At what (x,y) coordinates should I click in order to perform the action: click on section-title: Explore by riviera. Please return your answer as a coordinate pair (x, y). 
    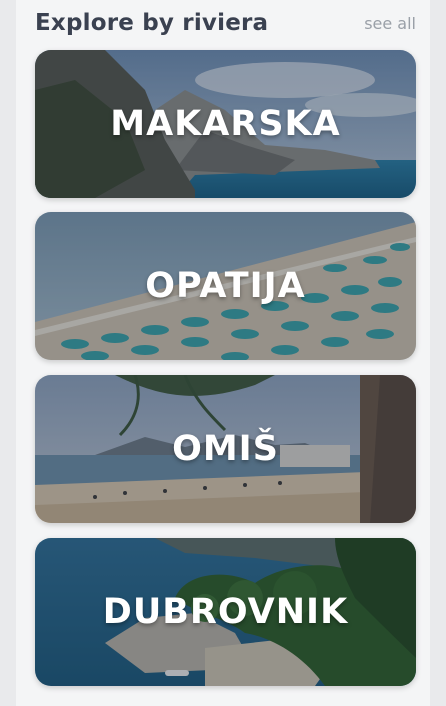
    Looking at the image, I should click on (152, 23).